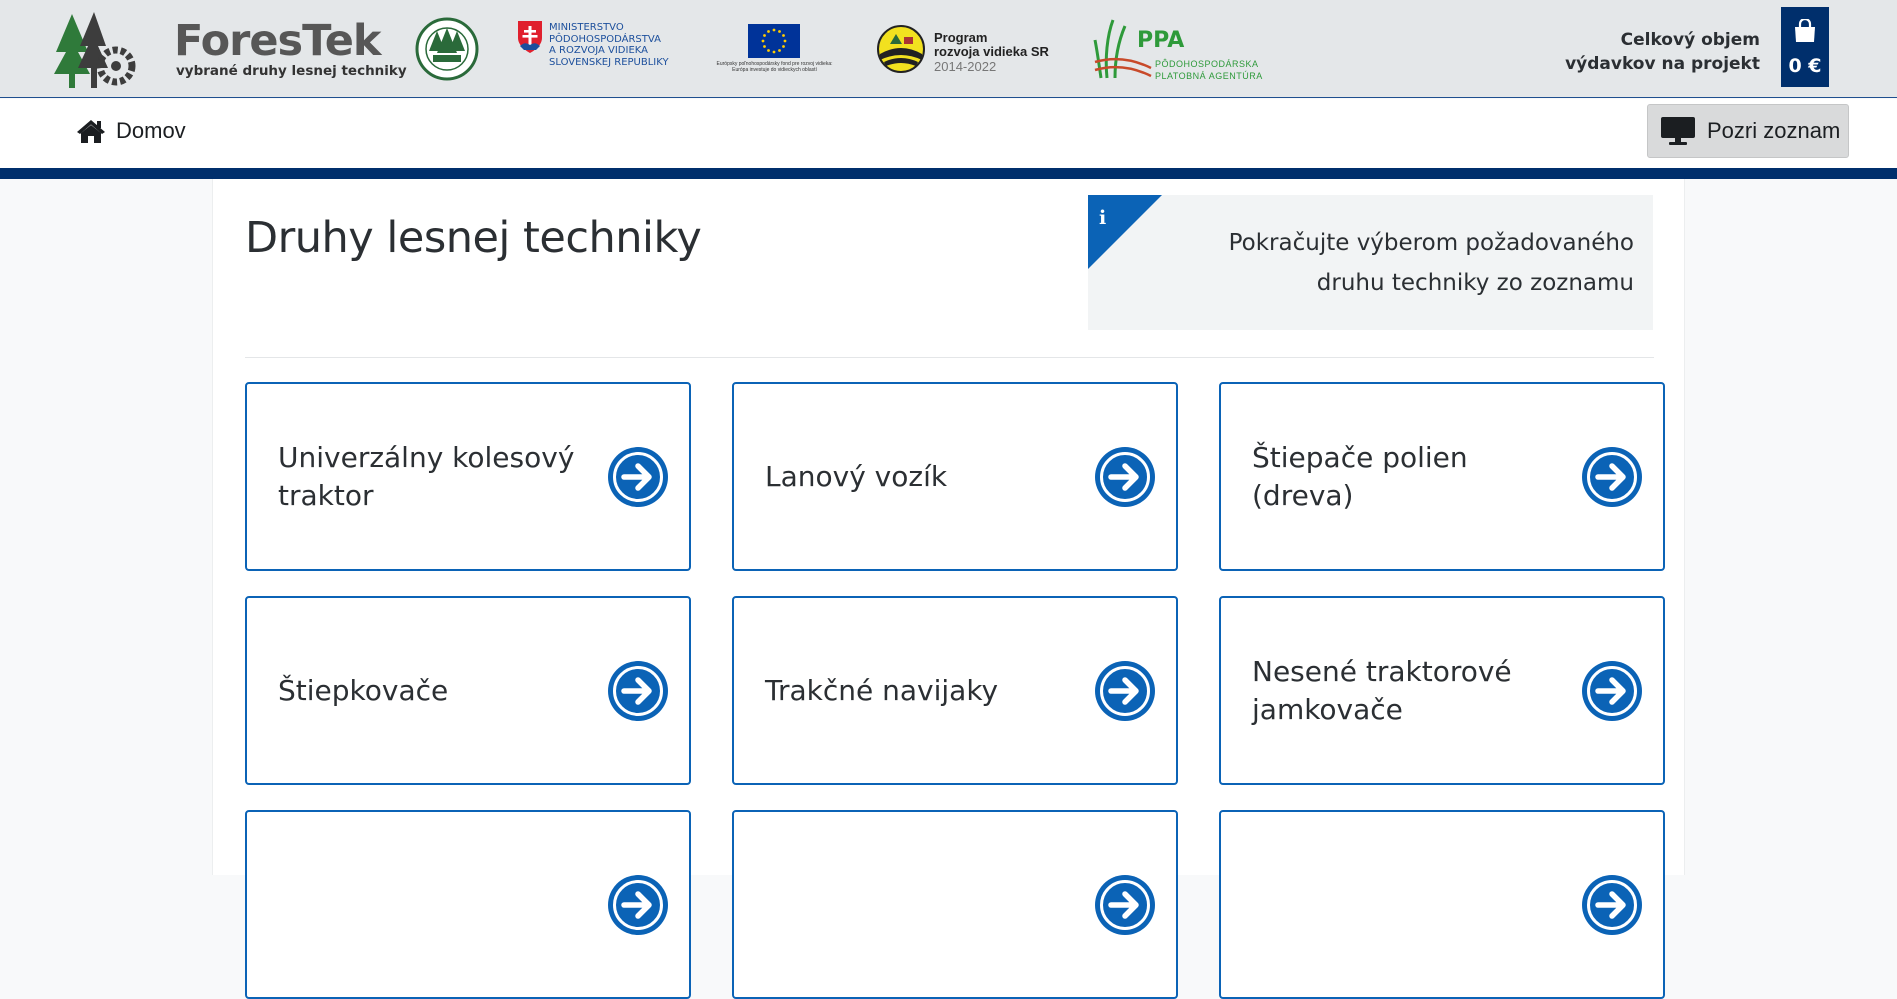 Image resolution: width=1897 pixels, height=999 pixels. Describe the element at coordinates (1207, 64) in the screenshot. I see `ppa-line-1: Pôdohospodárska` at that location.